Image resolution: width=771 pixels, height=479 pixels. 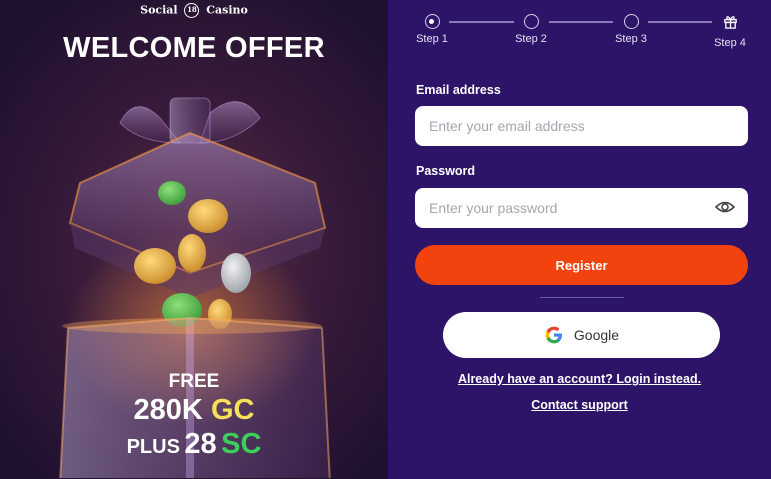 I want to click on plus-label: PLUS, so click(x=153, y=447).